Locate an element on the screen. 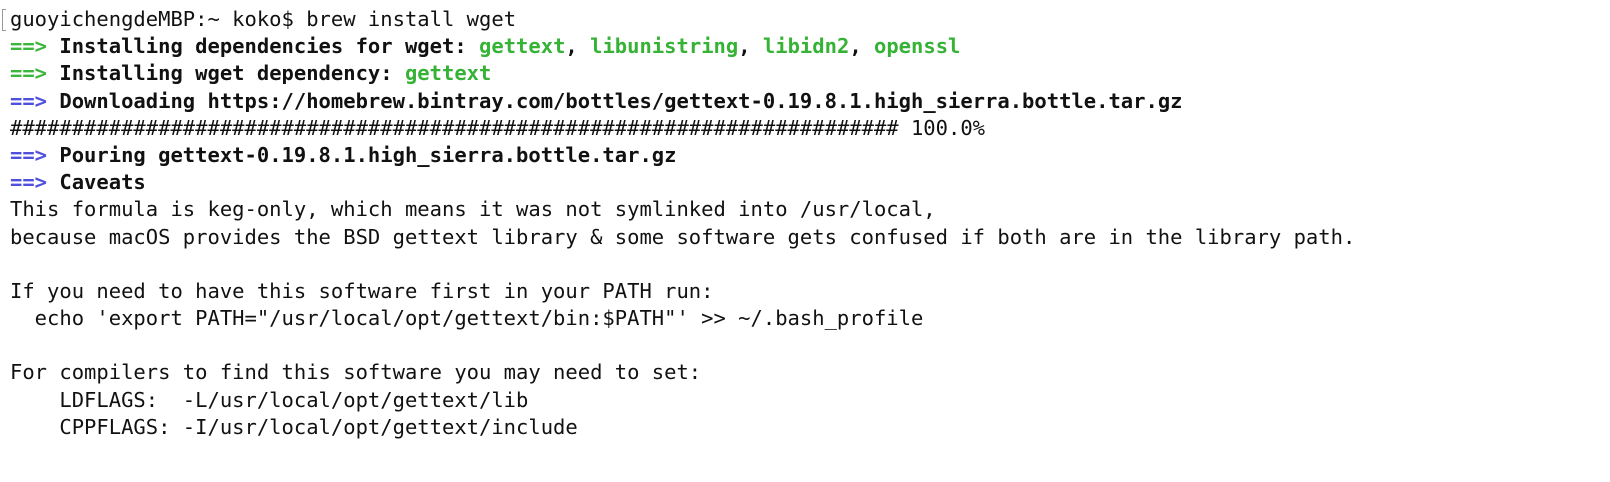  dep-openssl: openssl is located at coordinates (917, 46).